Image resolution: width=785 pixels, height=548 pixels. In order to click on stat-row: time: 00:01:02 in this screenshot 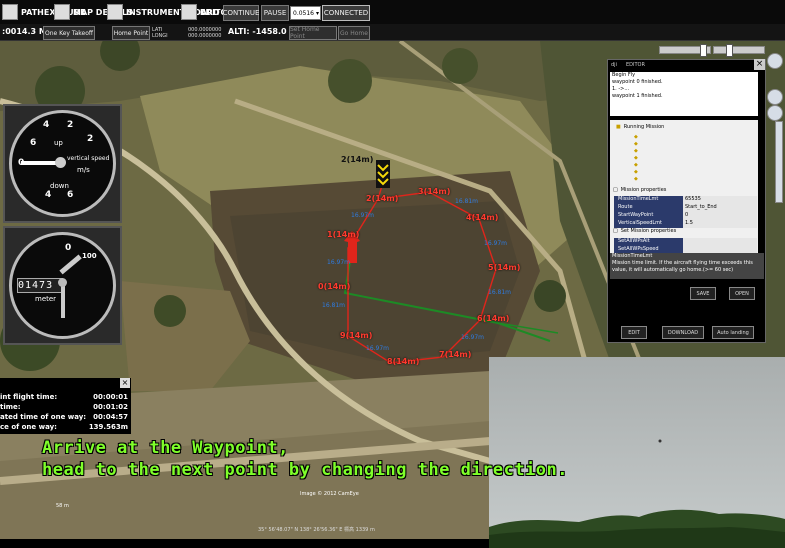, I will do `click(64, 407)`.